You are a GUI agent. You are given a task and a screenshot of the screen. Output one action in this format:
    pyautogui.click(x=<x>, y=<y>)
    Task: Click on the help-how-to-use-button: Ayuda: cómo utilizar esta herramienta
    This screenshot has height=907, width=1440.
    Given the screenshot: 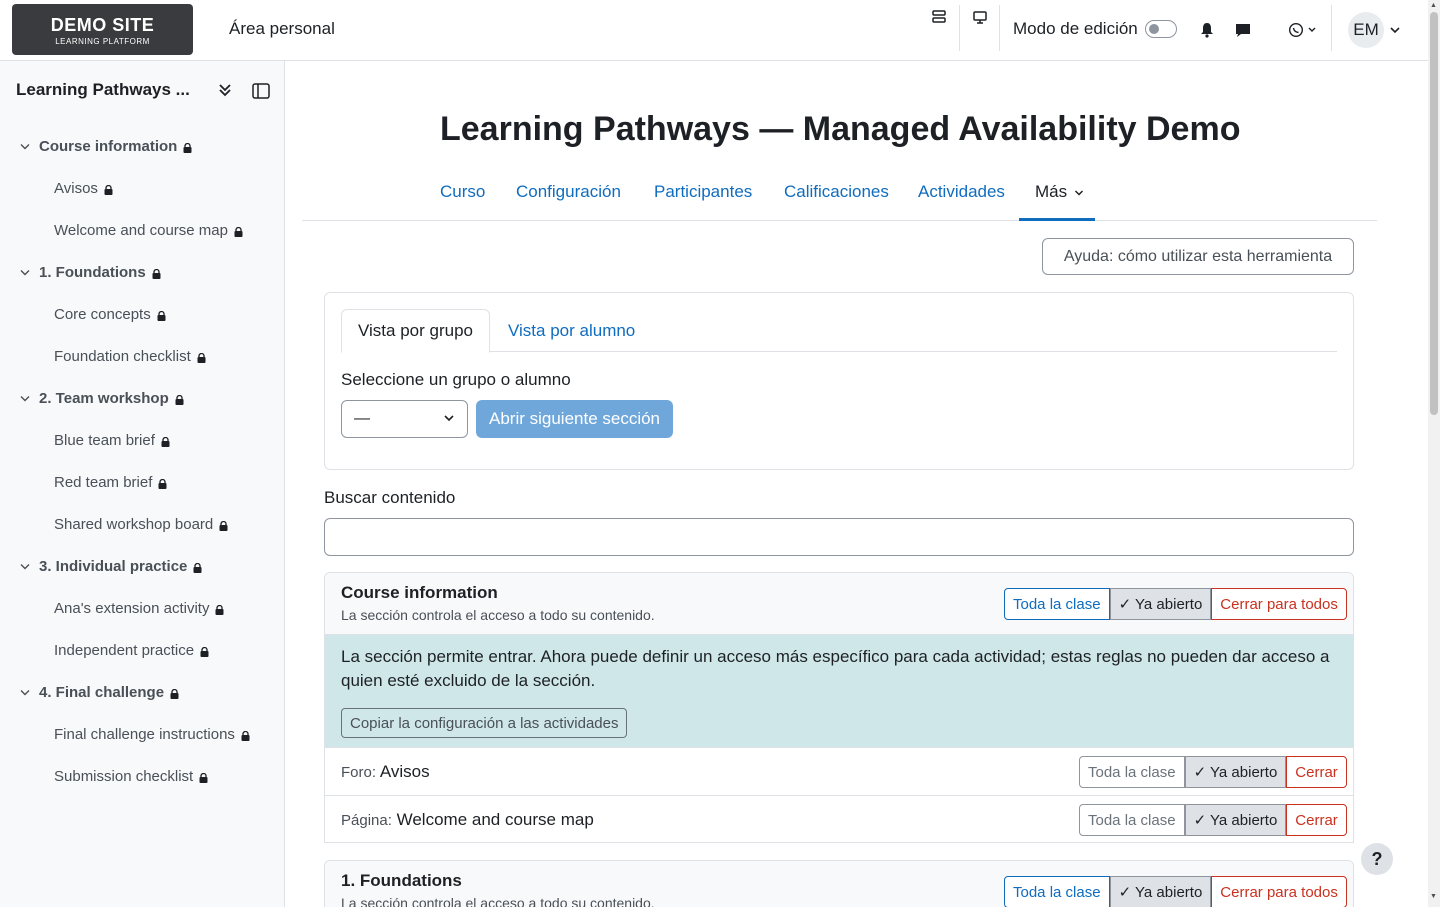 What is the action you would take?
    pyautogui.click(x=1198, y=256)
    